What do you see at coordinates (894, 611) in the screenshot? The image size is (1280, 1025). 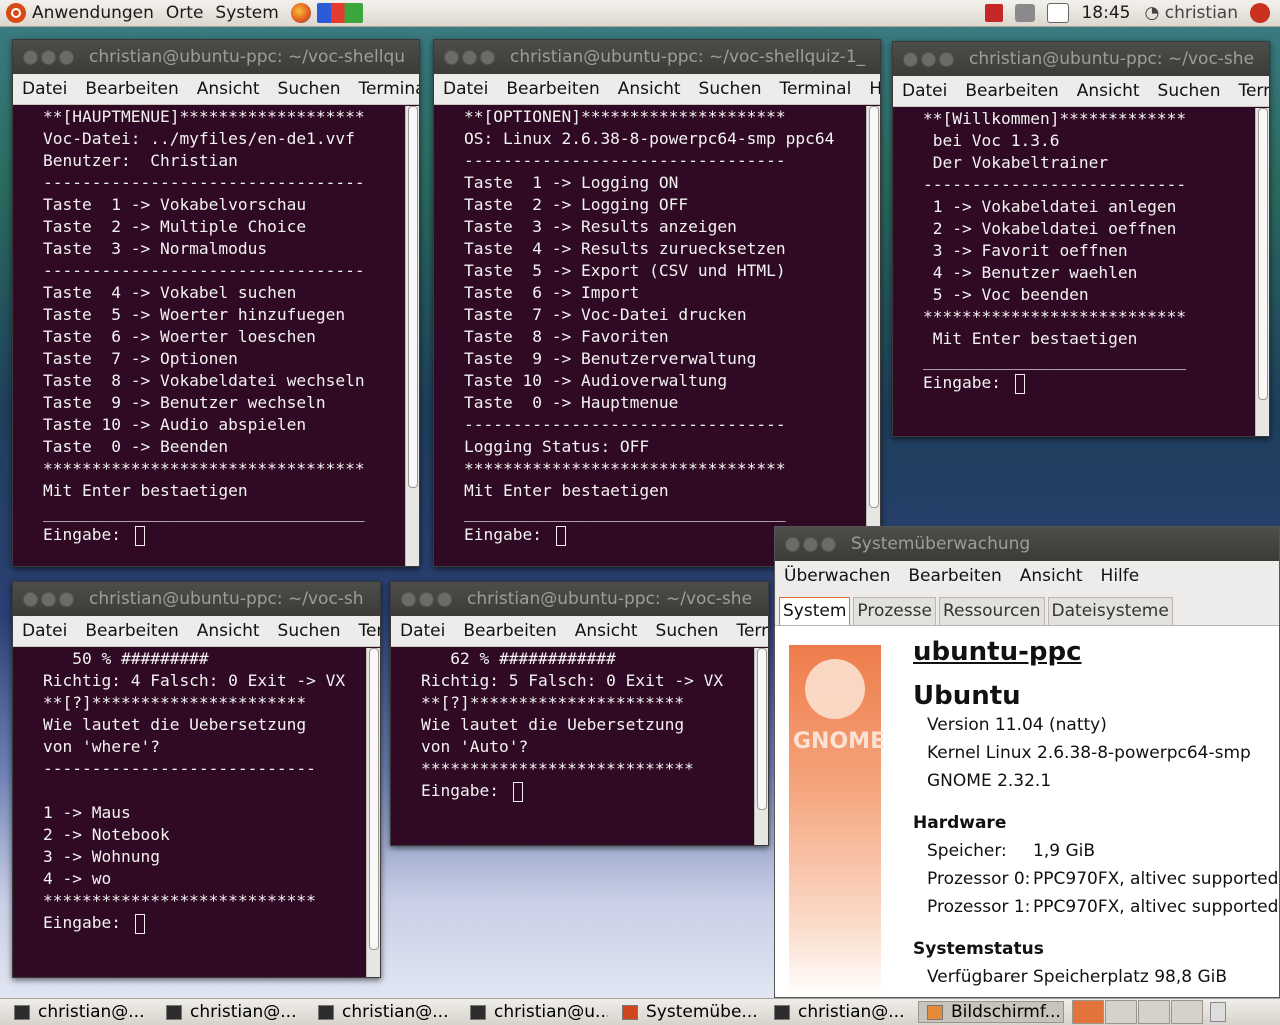 I see `tab-prozesse: Prozesse` at bounding box center [894, 611].